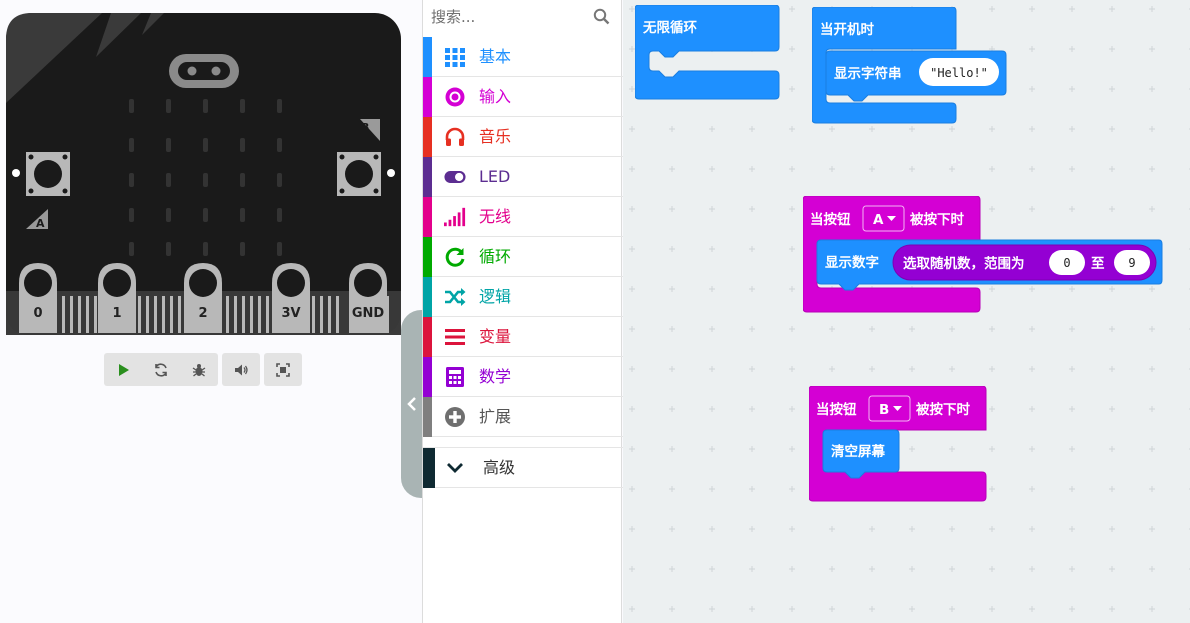 This screenshot has width=1190, height=623. What do you see at coordinates (499, 467) in the screenshot?
I see `category-label: 高级` at bounding box center [499, 467].